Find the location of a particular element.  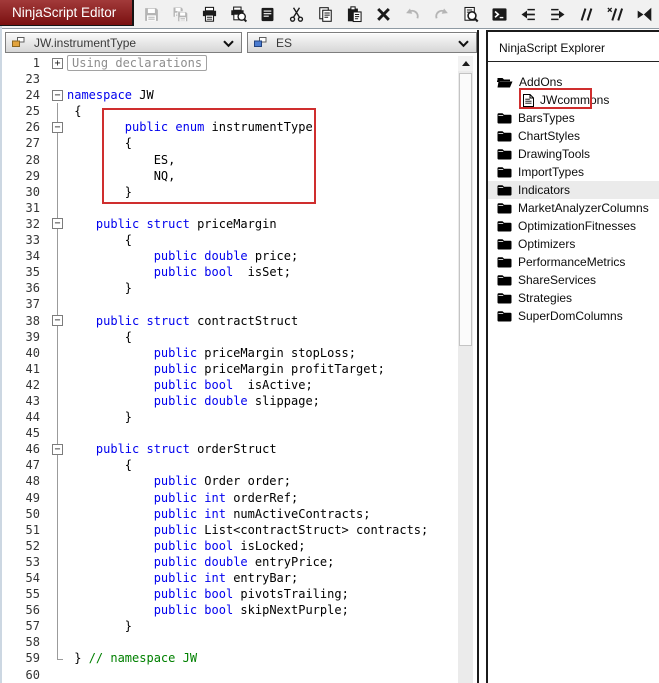

tree-item-importtypes: ImportTypes is located at coordinates (573, 172).